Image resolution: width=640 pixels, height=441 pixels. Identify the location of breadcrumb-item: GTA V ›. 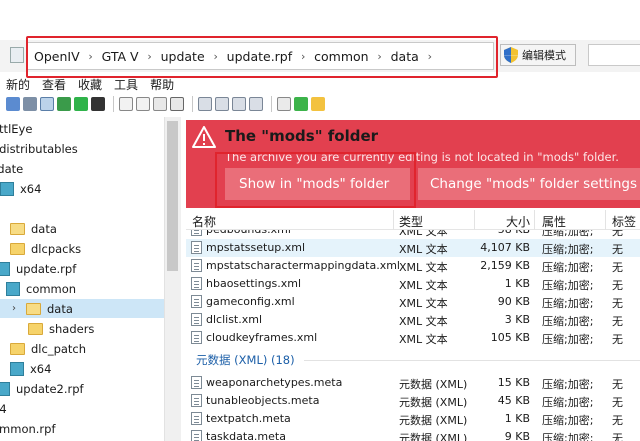
(125, 56).